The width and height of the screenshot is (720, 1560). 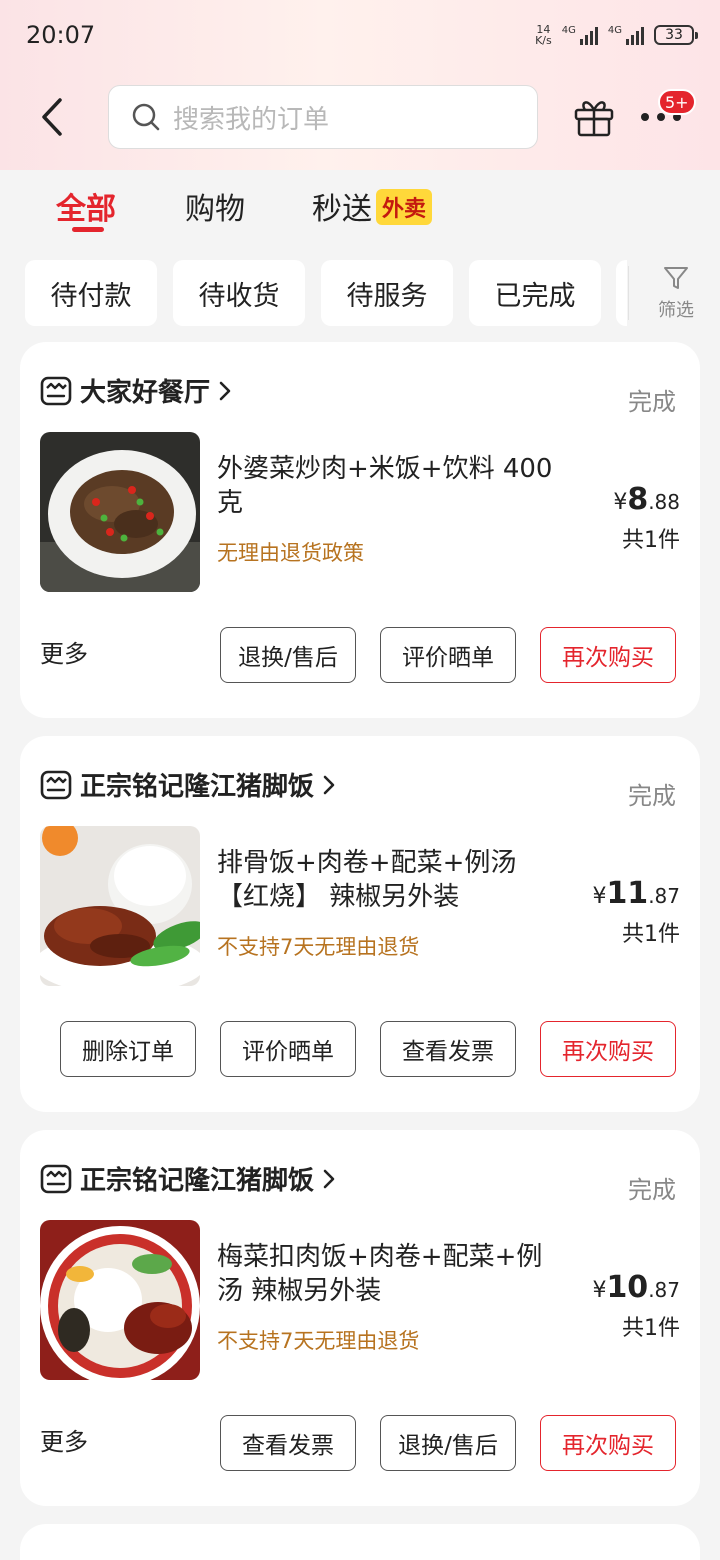 I want to click on order-price: ¥8.88, so click(x=646, y=499).